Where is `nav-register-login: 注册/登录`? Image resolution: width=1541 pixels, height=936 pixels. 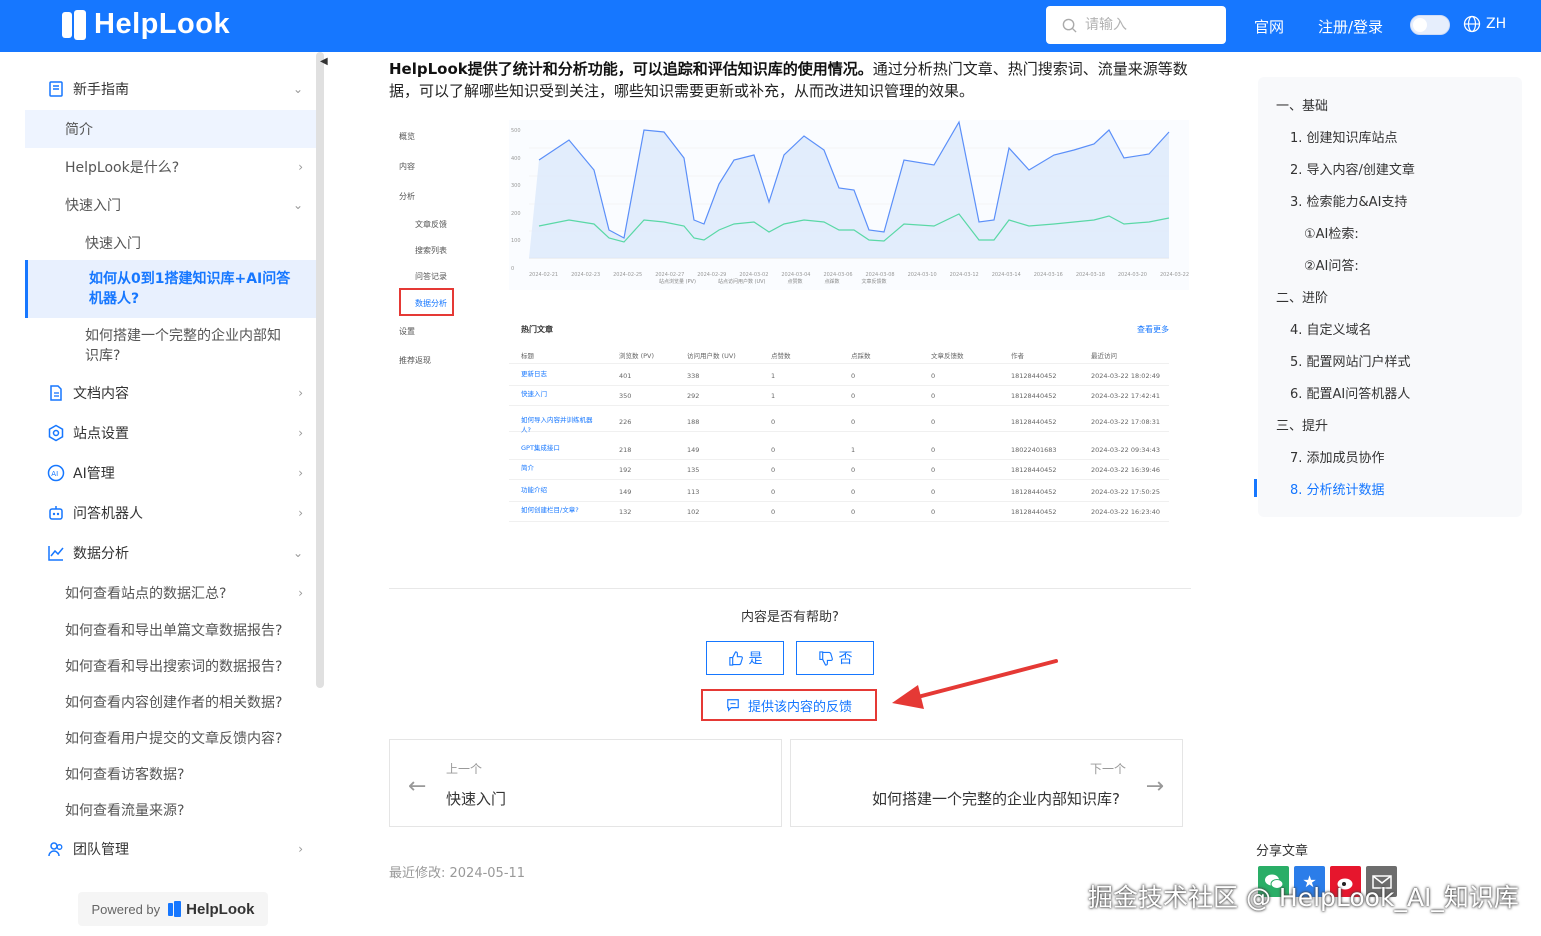 nav-register-login: 注册/登录 is located at coordinates (1350, 26).